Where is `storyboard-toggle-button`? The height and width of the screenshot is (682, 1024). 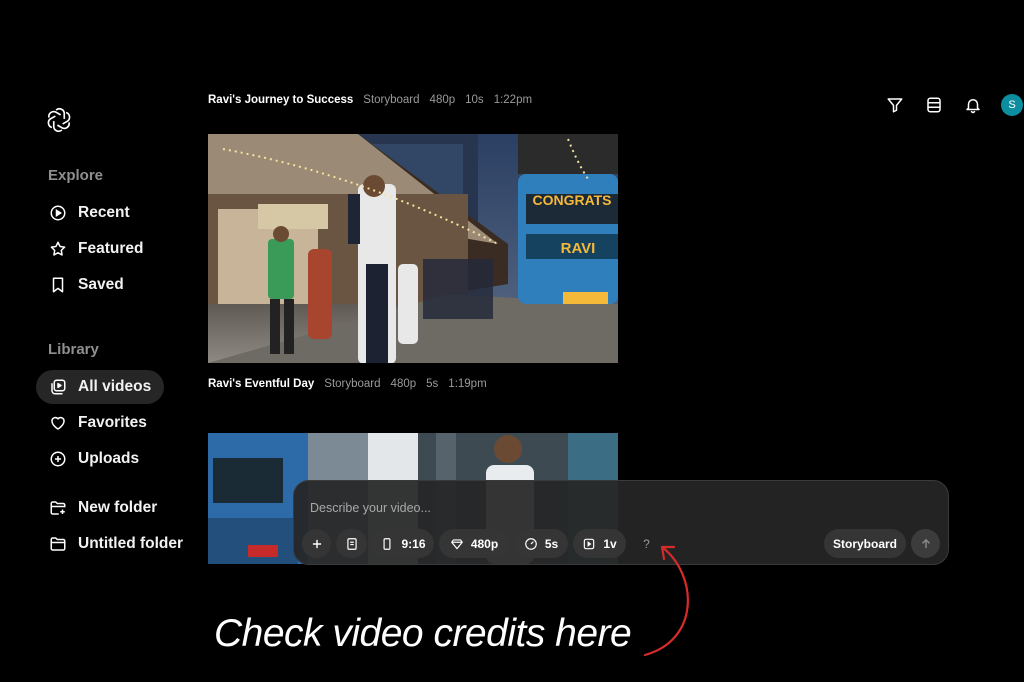
storyboard-toggle-button is located at coordinates (351, 543).